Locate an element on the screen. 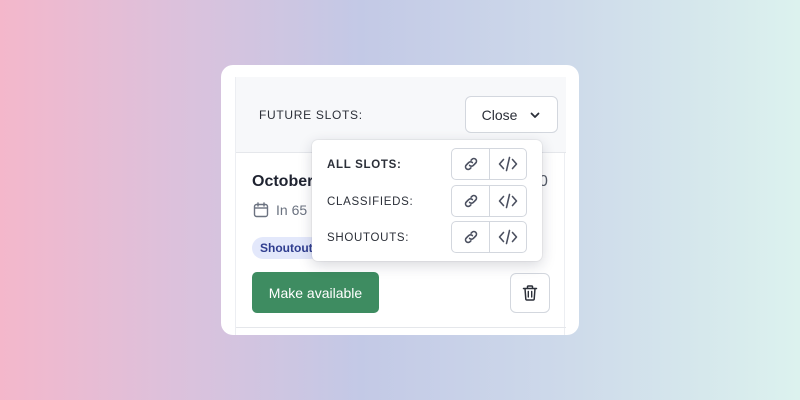 This screenshot has width=800, height=400. dropdown-row-shoutouts: SHOUTOUTS: is located at coordinates (427, 237).